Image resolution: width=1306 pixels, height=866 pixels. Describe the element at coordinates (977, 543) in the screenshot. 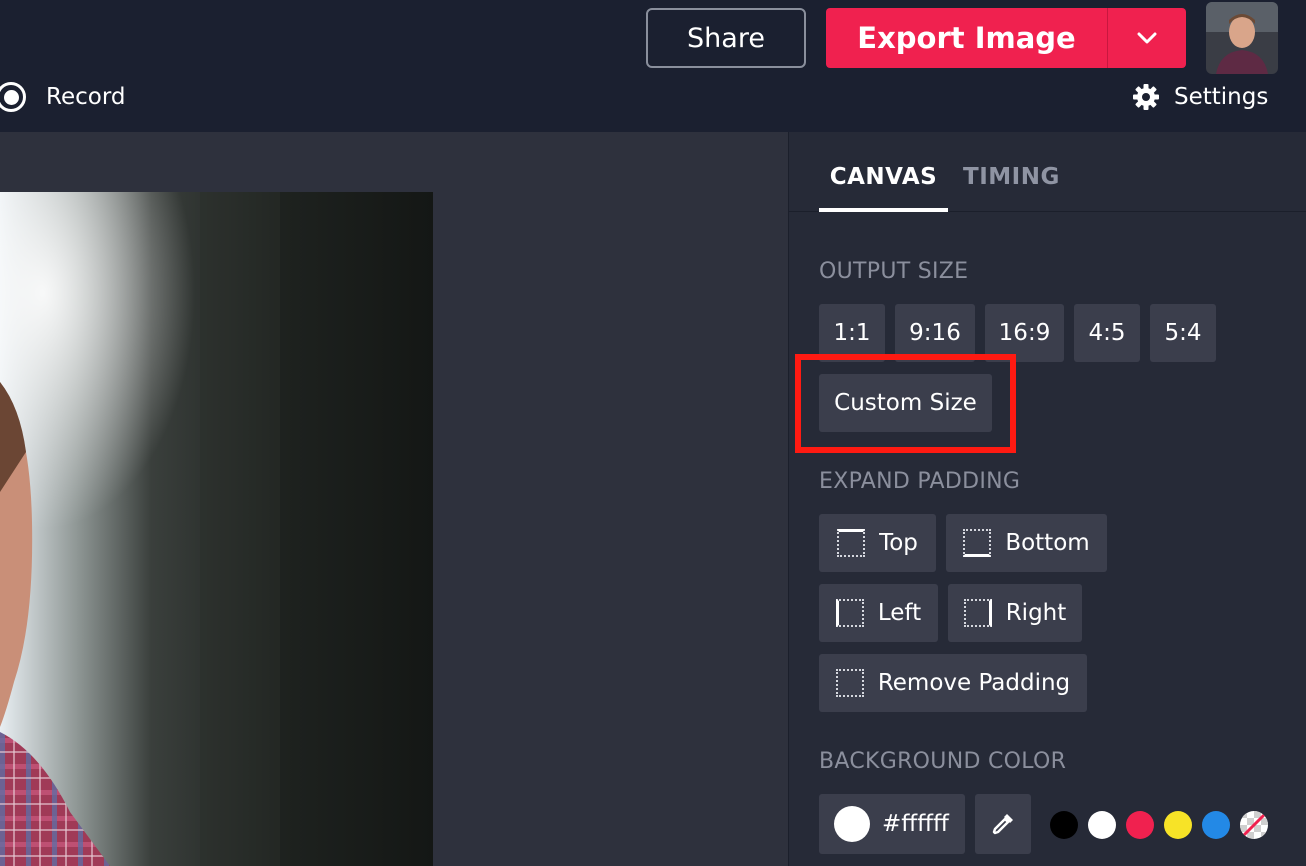

I see `padding-bottom-icon` at that location.